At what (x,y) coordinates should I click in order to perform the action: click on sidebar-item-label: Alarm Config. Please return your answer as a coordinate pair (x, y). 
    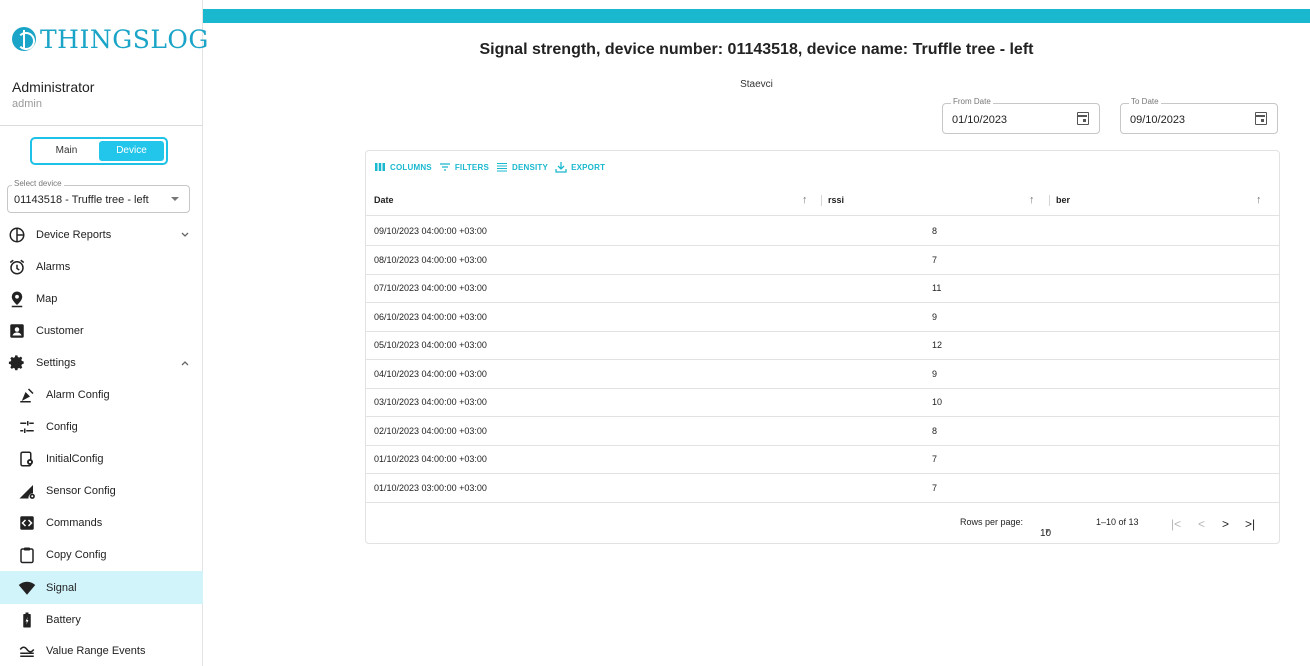
    Looking at the image, I should click on (78, 395).